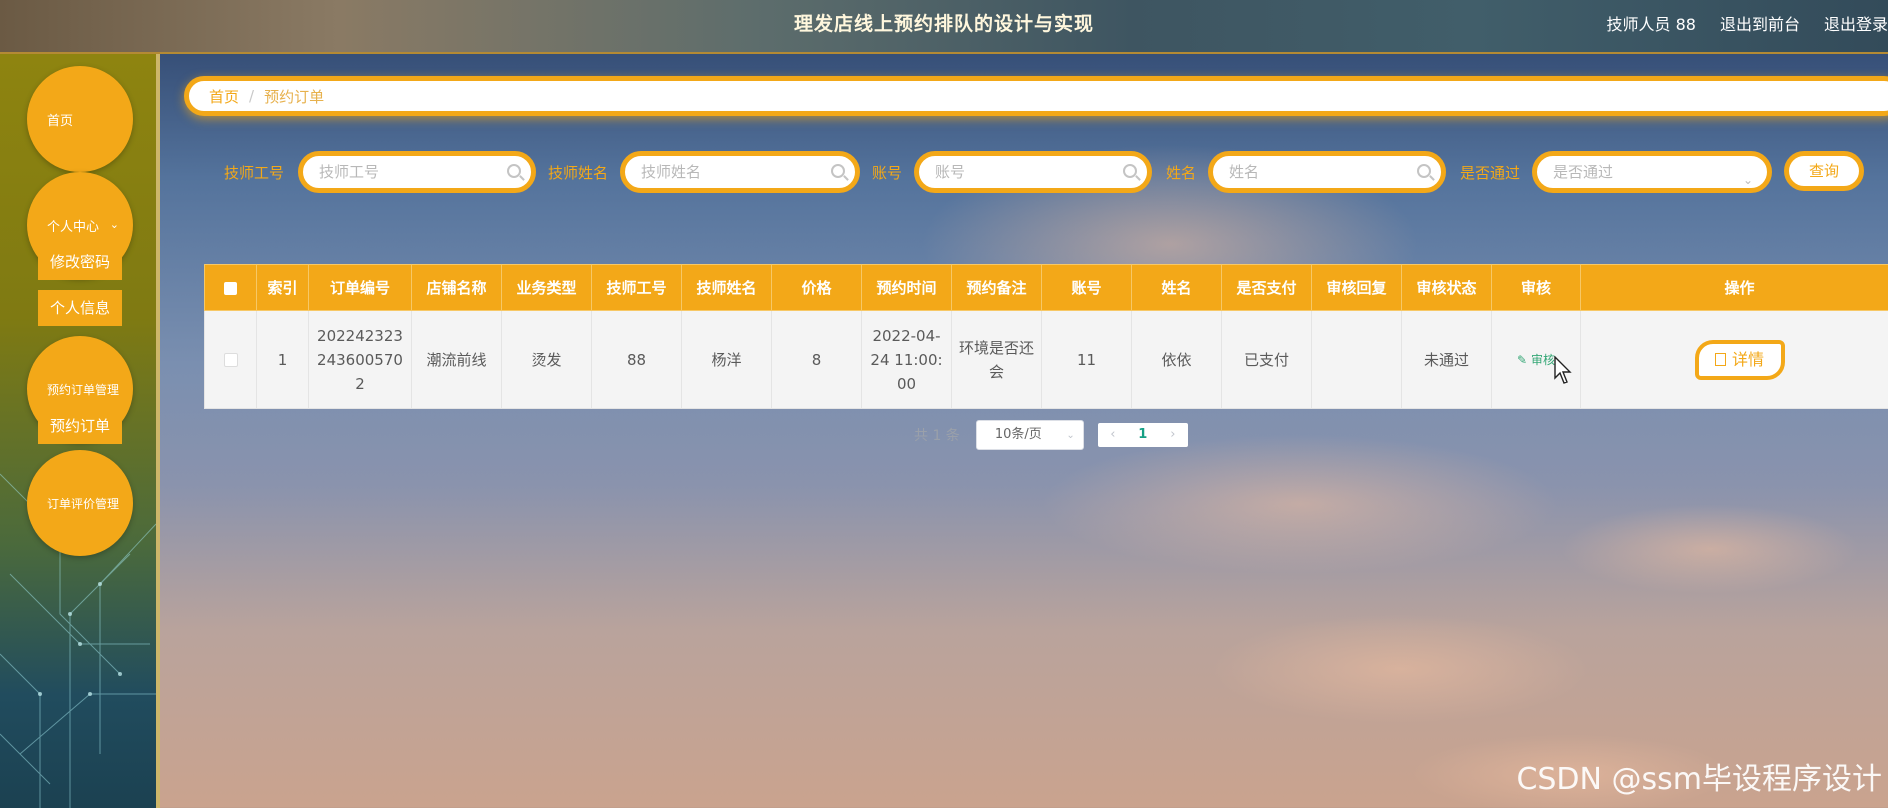 Image resolution: width=1888 pixels, height=808 pixels. Describe the element at coordinates (230, 287) in the screenshot. I see `select-all-checkbox` at that location.